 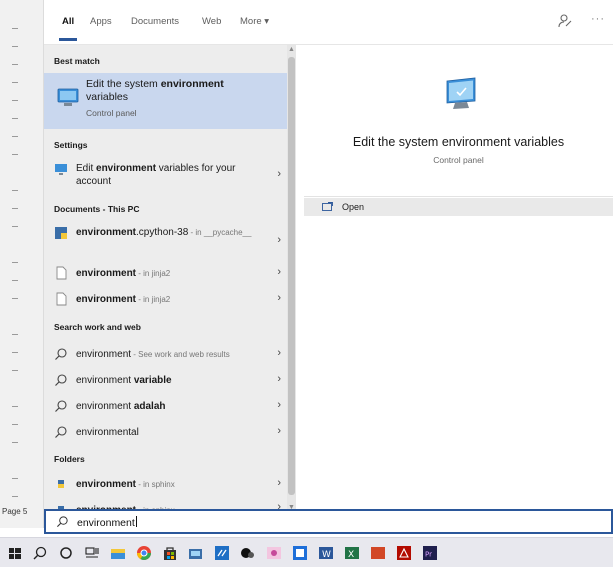 I want to click on section-folders: Folders, so click(x=69, y=459).